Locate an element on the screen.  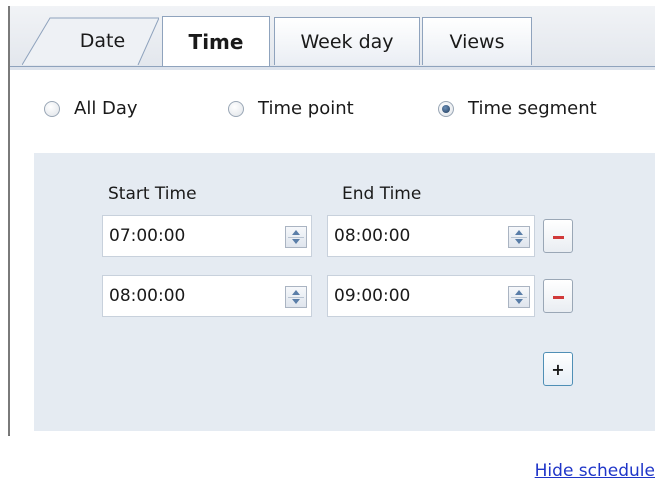
radio-time-segment-label: Time segment is located at coordinates (532, 108).